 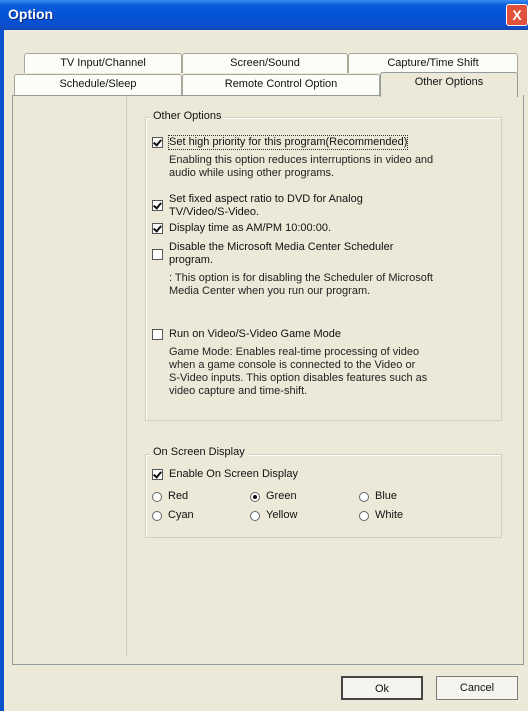 I want to click on green-radio, so click(x=255, y=497).